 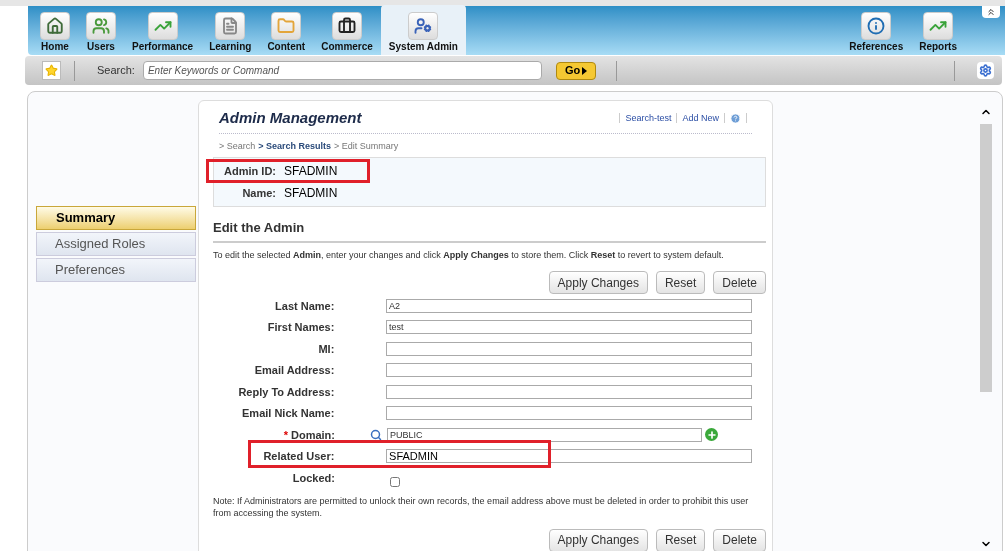 I want to click on text-field: test, so click(x=569, y=327).